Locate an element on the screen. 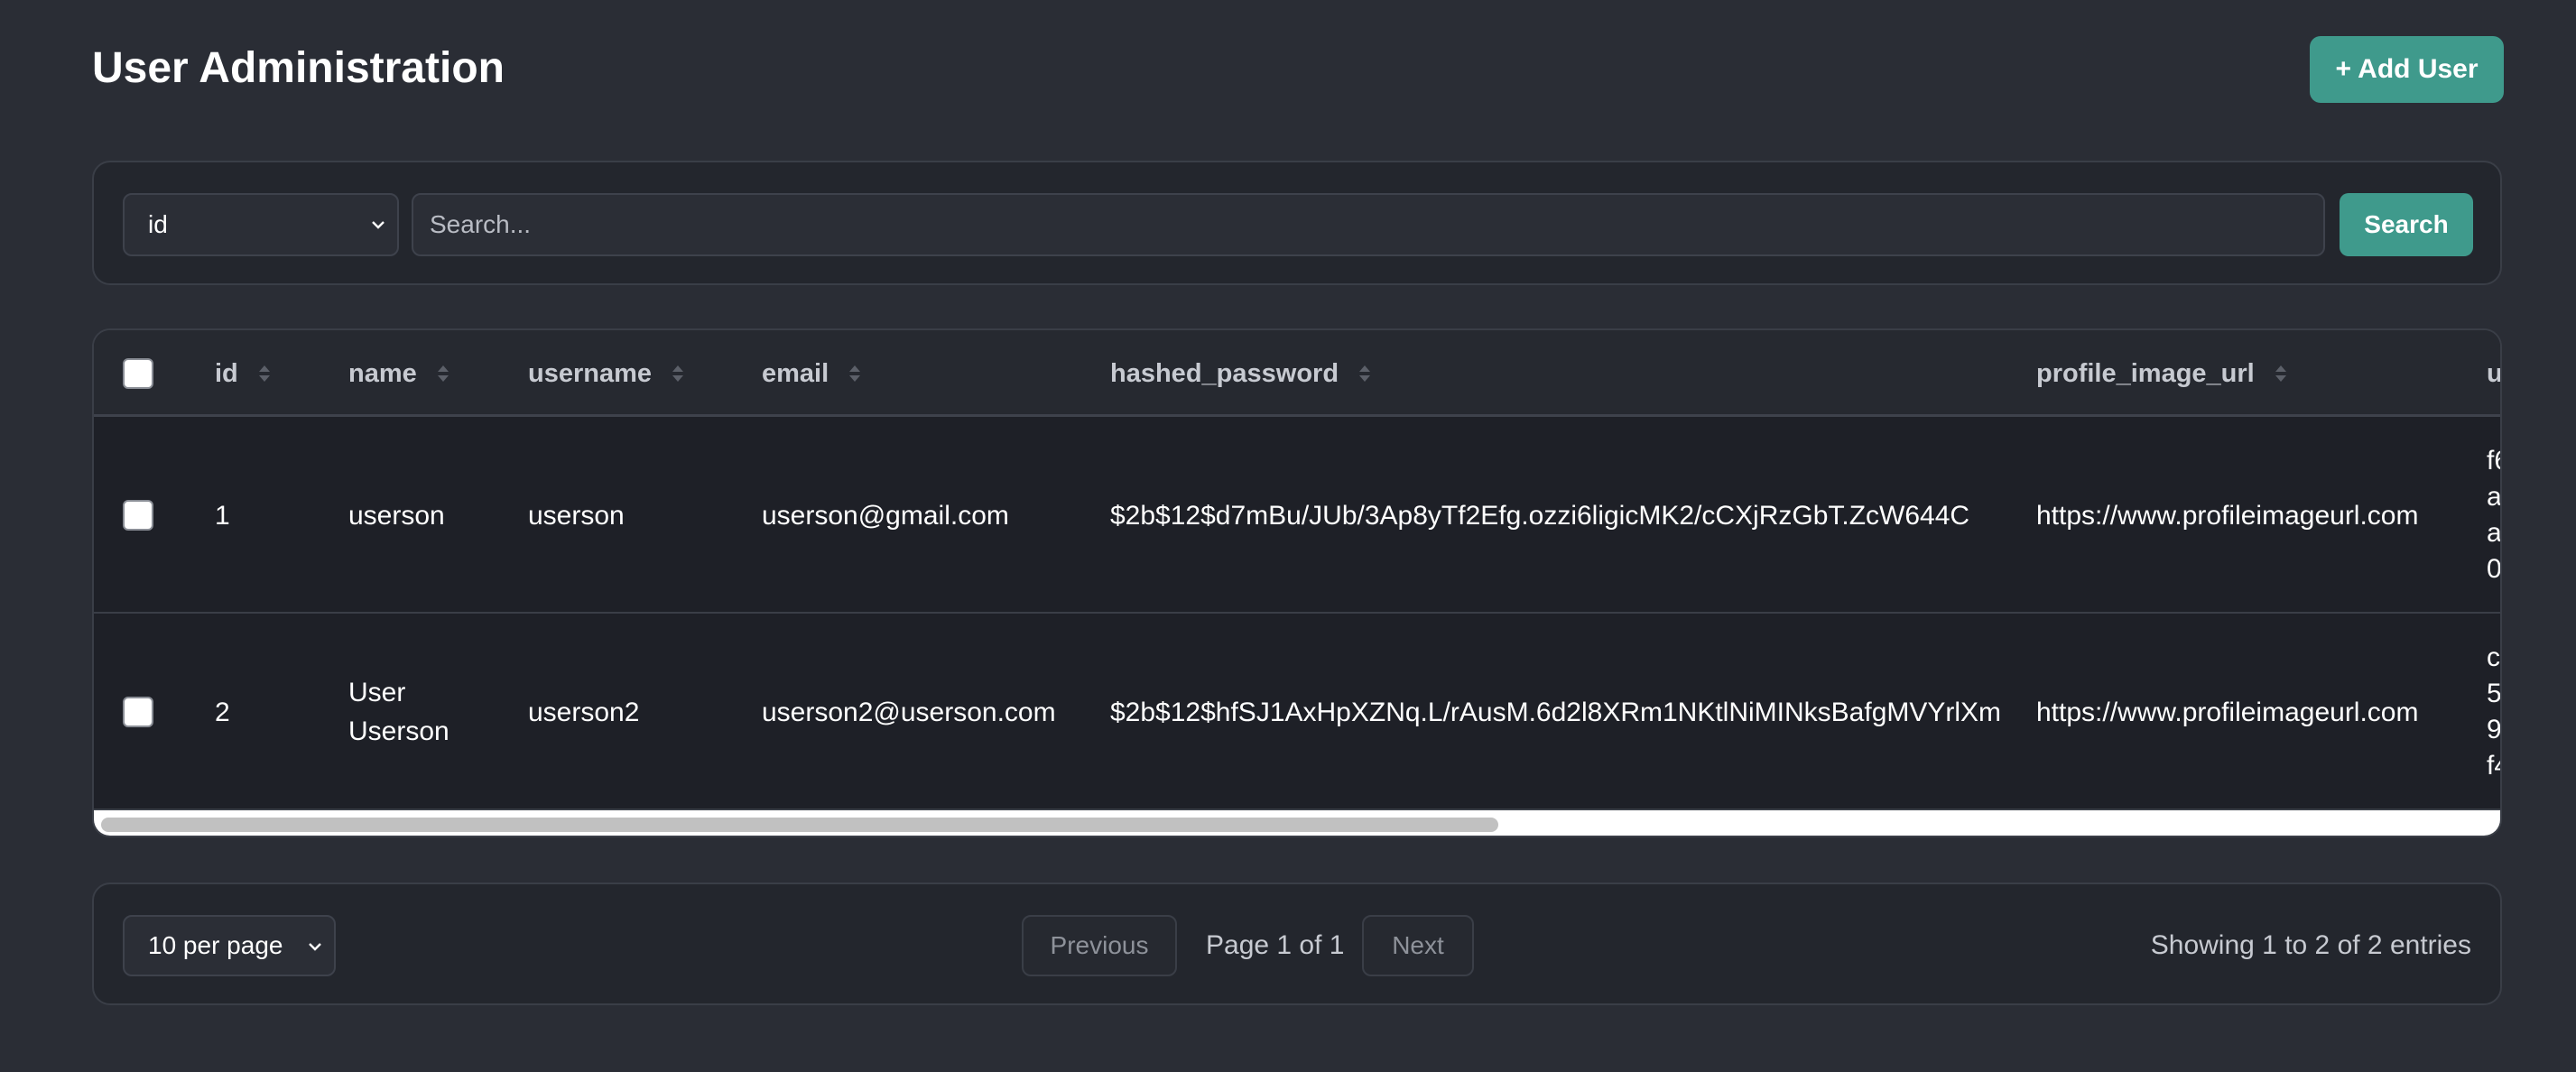  column-header-label: name is located at coordinates (382, 373).